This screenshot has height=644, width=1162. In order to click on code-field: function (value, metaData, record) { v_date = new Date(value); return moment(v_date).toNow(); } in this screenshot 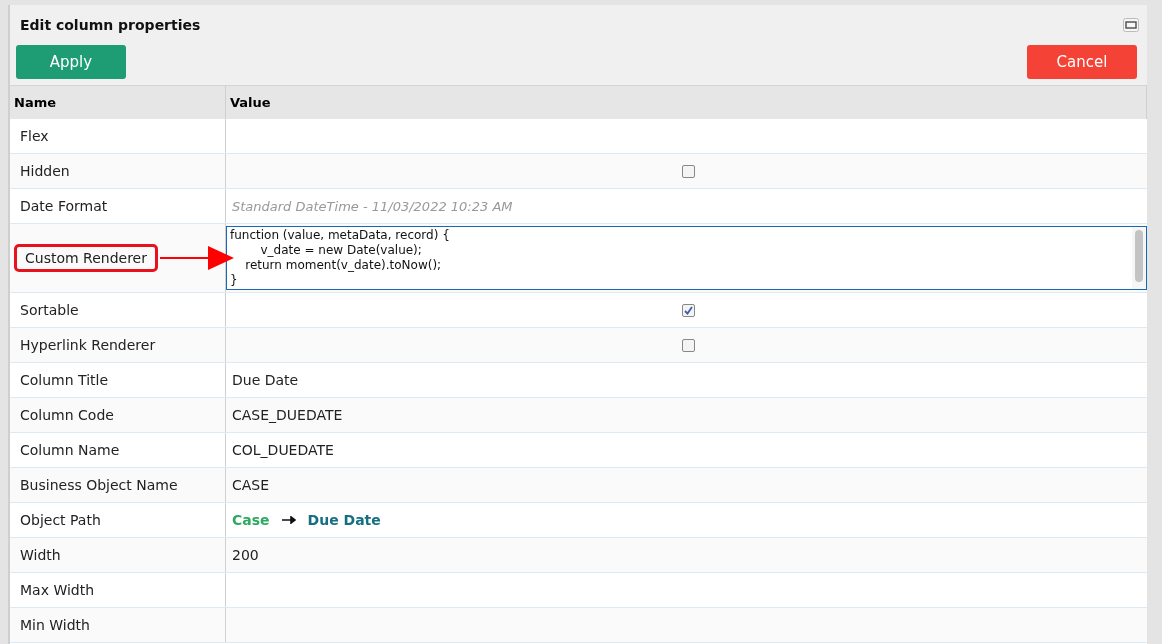, I will do `click(686, 258)`.